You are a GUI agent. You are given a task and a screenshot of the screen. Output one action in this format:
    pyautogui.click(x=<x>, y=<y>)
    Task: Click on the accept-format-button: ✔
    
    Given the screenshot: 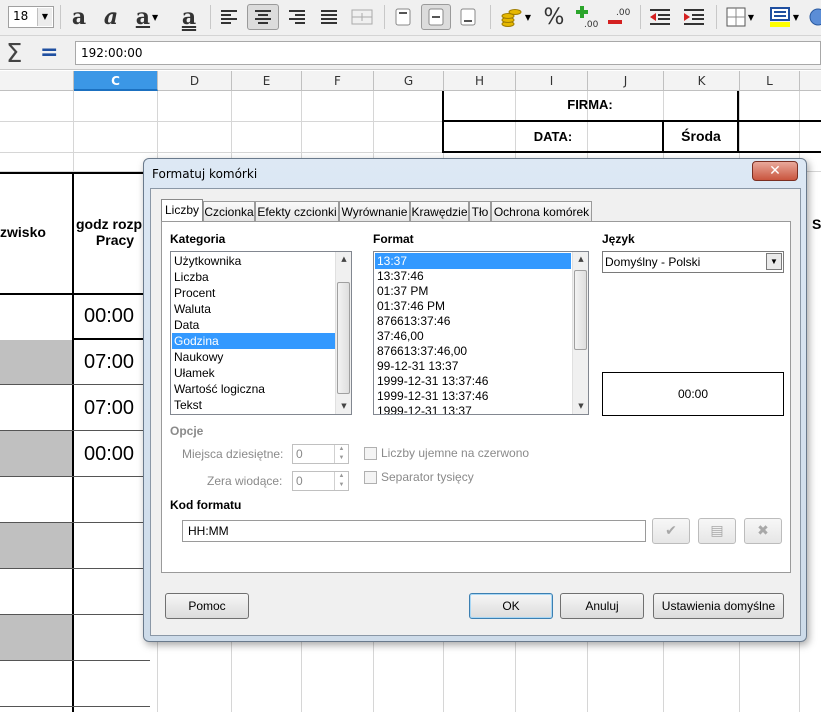 What is the action you would take?
    pyautogui.click(x=671, y=531)
    